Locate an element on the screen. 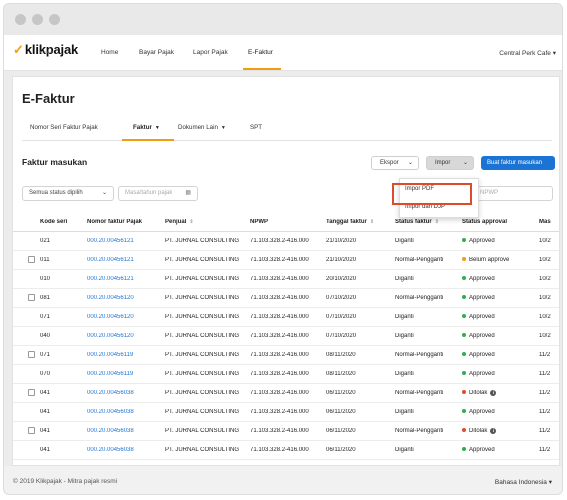  export-button: Ekspor ⌄ is located at coordinates (395, 163).